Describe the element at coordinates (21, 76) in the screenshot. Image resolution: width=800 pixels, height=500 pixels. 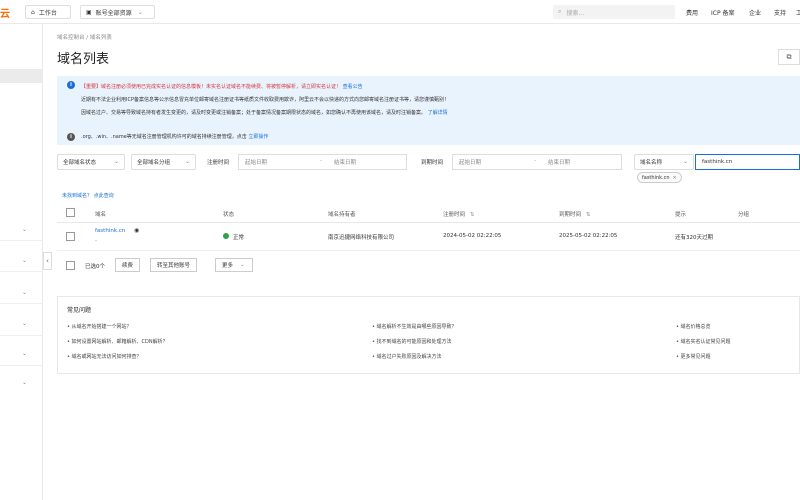
I see `sidebar-item-active` at that location.